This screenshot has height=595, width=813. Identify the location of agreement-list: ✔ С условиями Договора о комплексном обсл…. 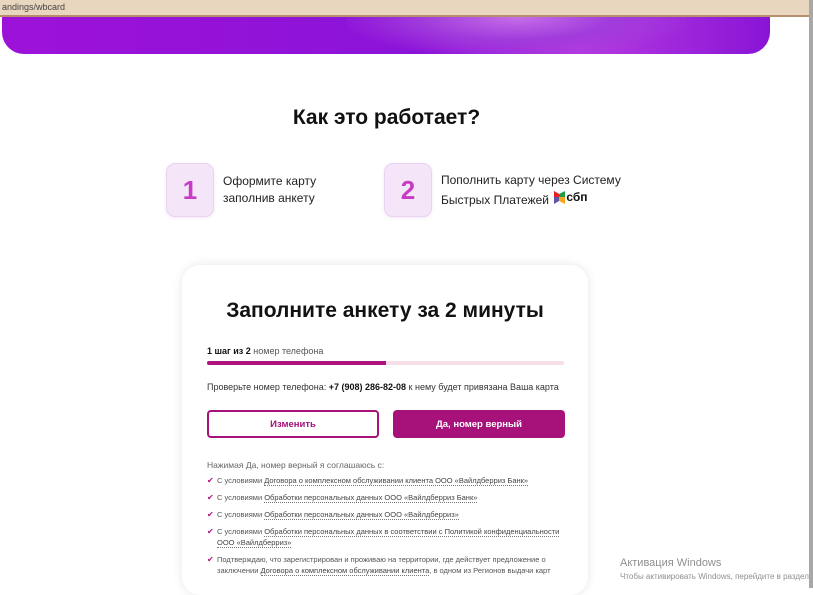
(387, 528).